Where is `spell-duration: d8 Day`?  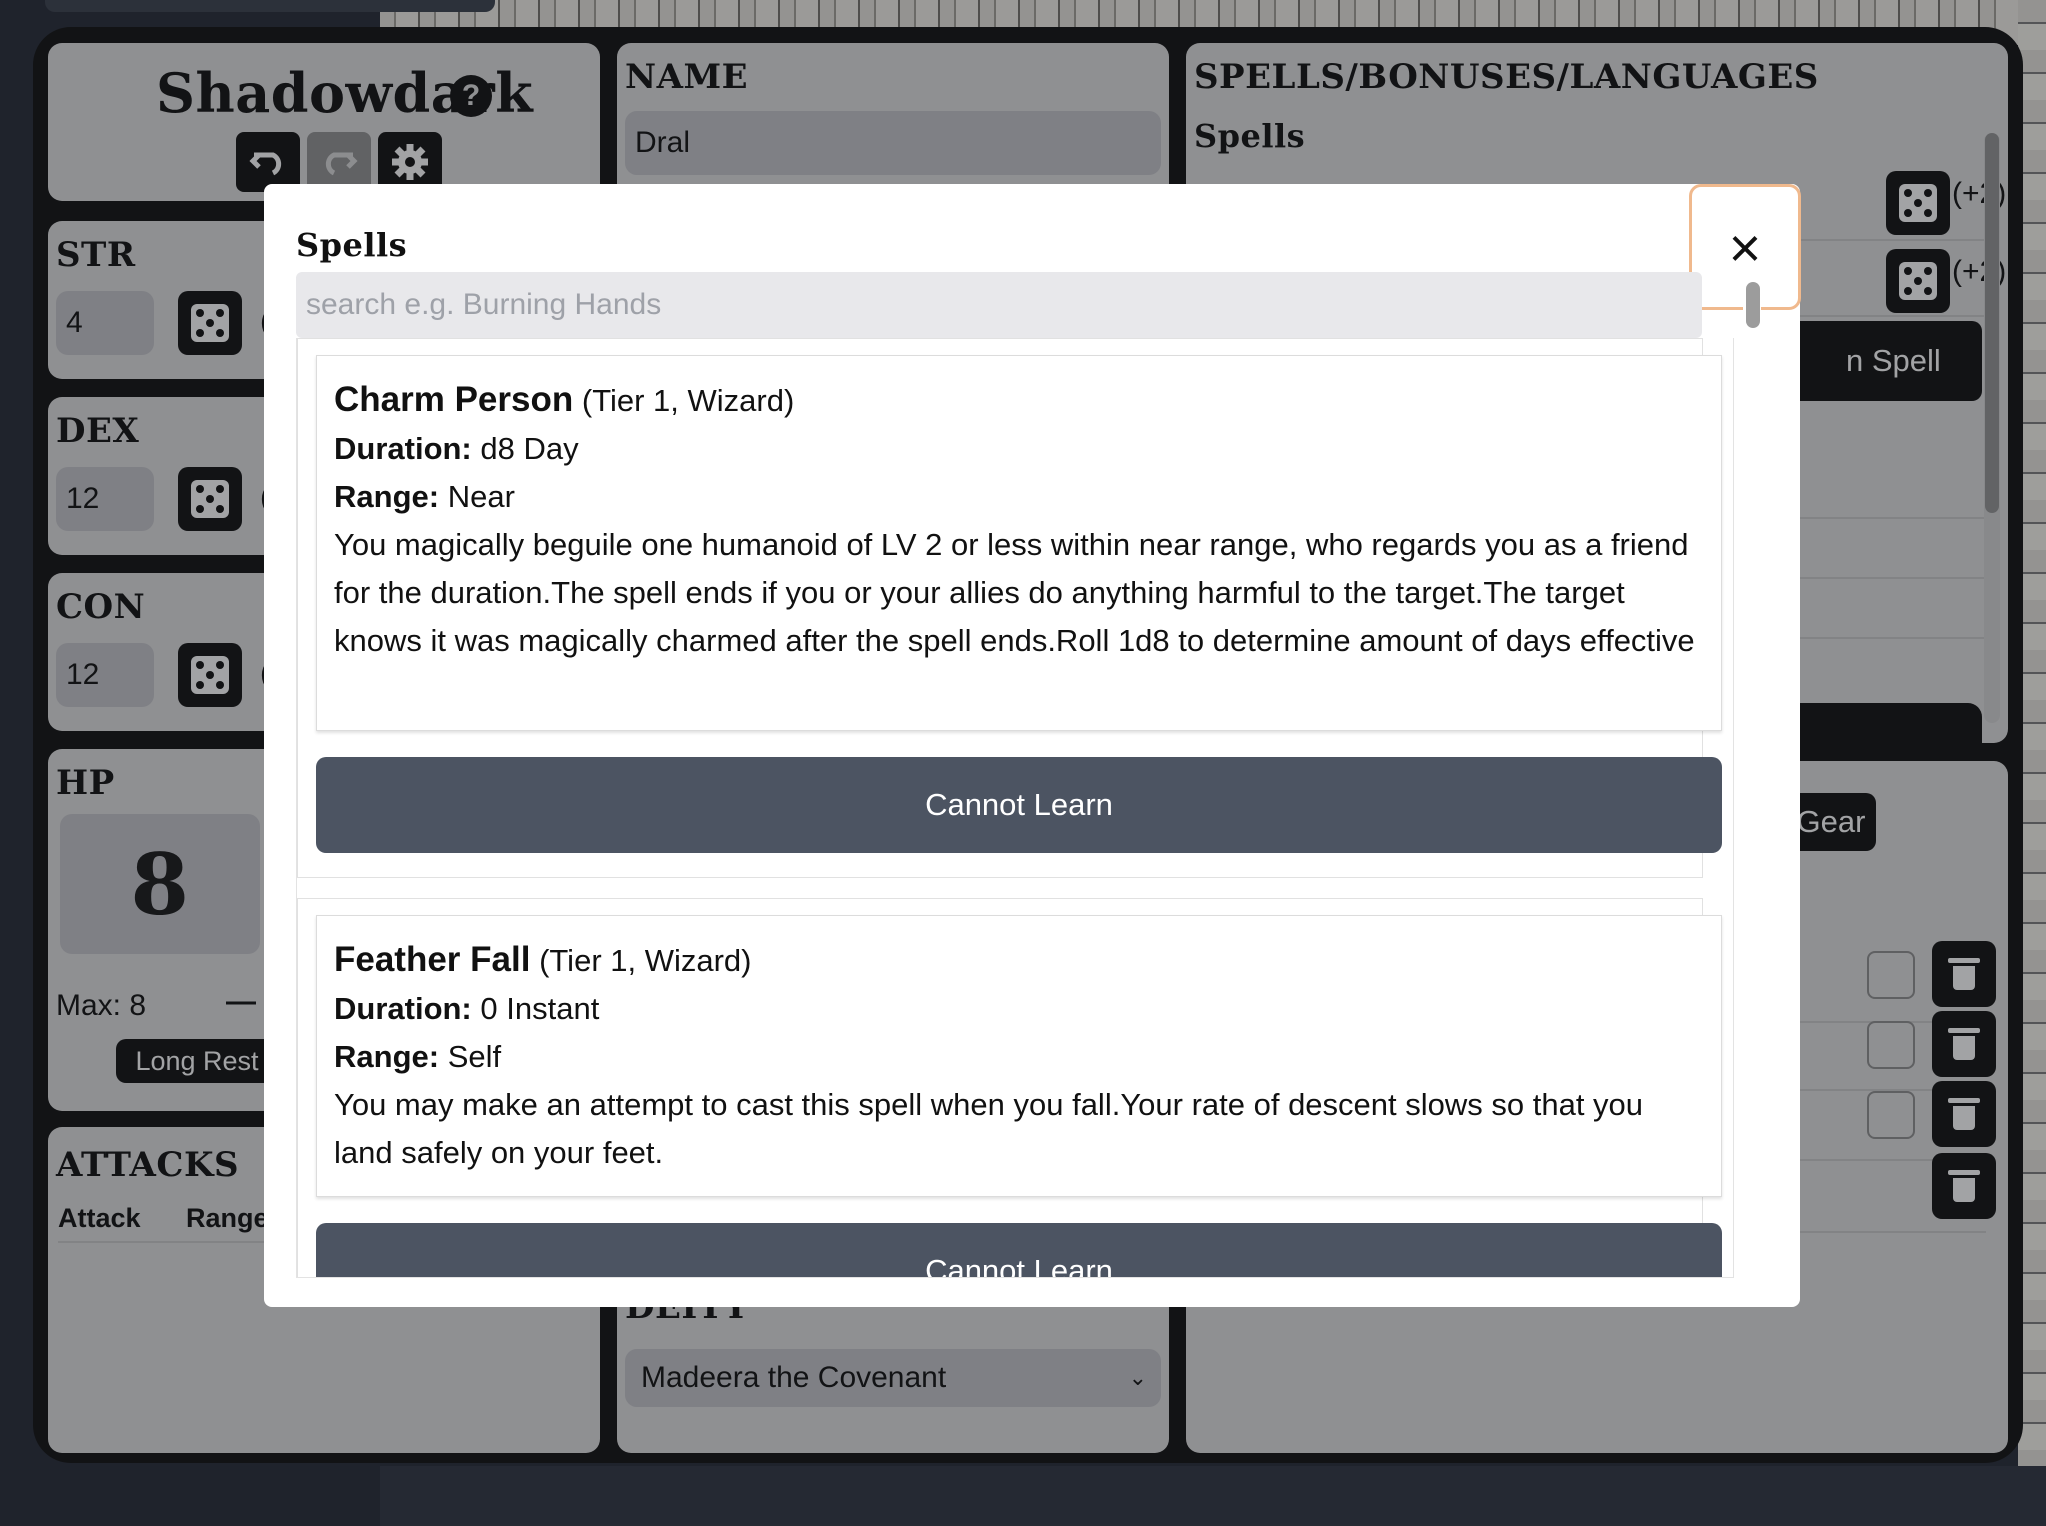 spell-duration: d8 Day is located at coordinates (529, 448).